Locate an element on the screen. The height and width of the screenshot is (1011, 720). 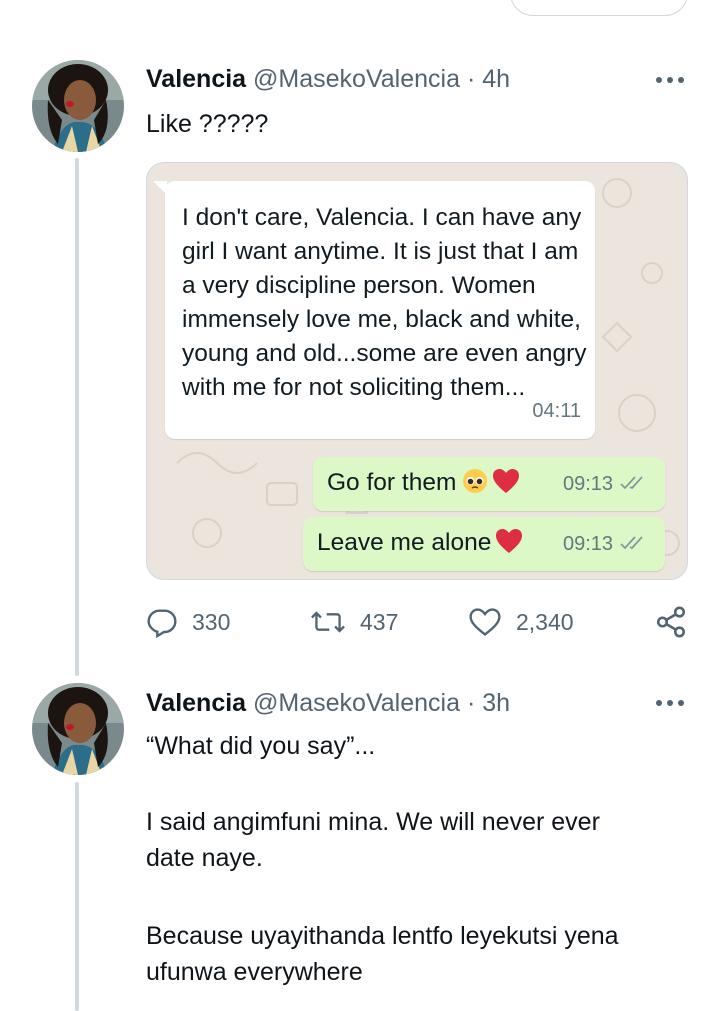
like-button: 2,340 is located at coordinates (521, 622).